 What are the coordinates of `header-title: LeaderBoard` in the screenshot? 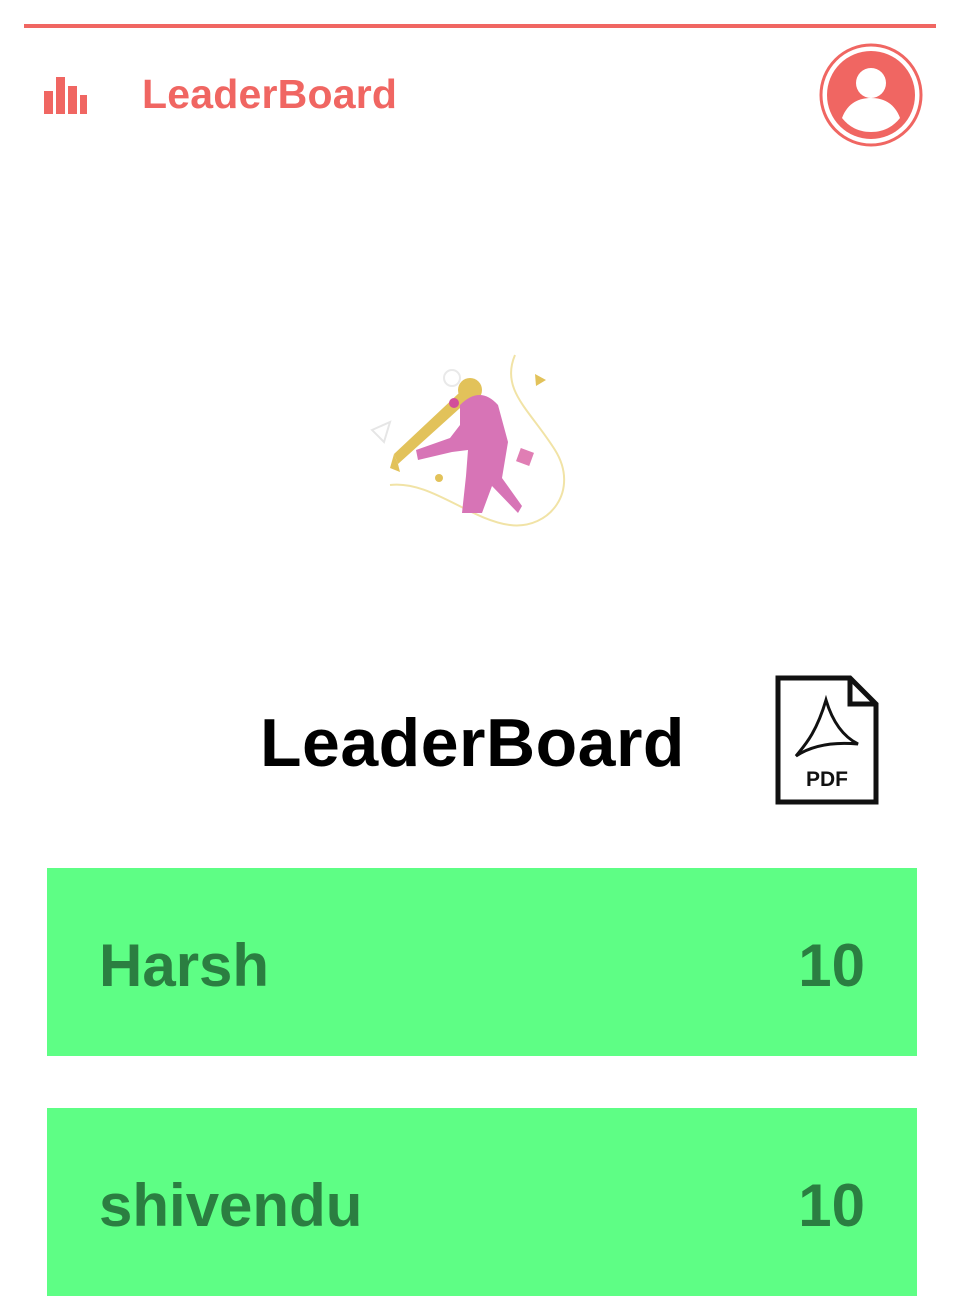 It's located at (270, 94).